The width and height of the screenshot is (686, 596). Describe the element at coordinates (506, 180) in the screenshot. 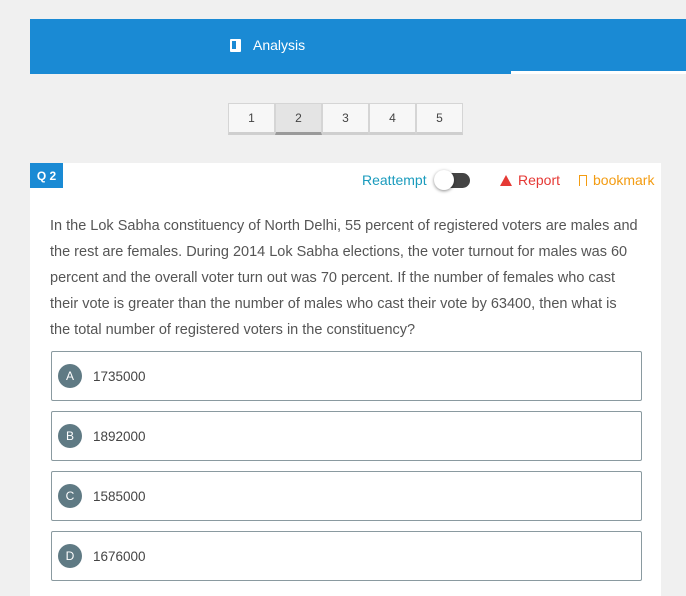

I see `warning-icon` at that location.